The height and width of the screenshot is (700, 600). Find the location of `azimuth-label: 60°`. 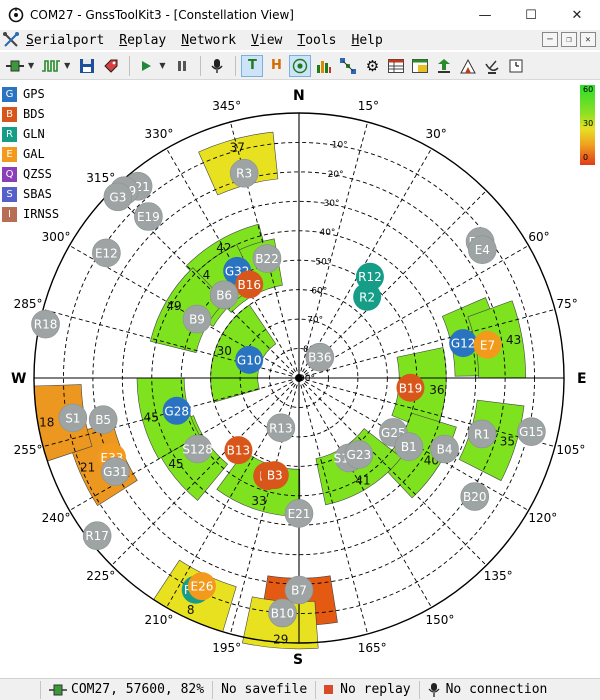

azimuth-label: 60° is located at coordinates (539, 236).